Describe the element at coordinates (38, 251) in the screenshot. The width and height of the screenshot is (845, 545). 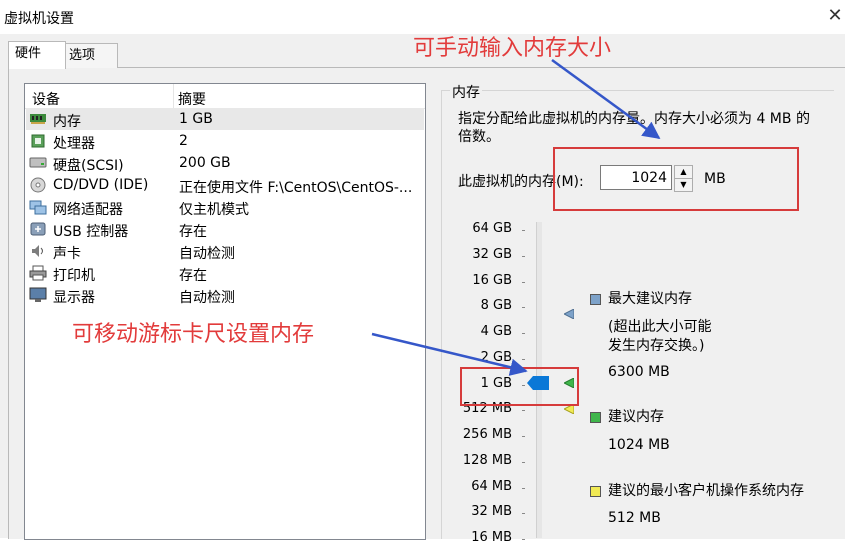
I see `sound-card-icon` at that location.